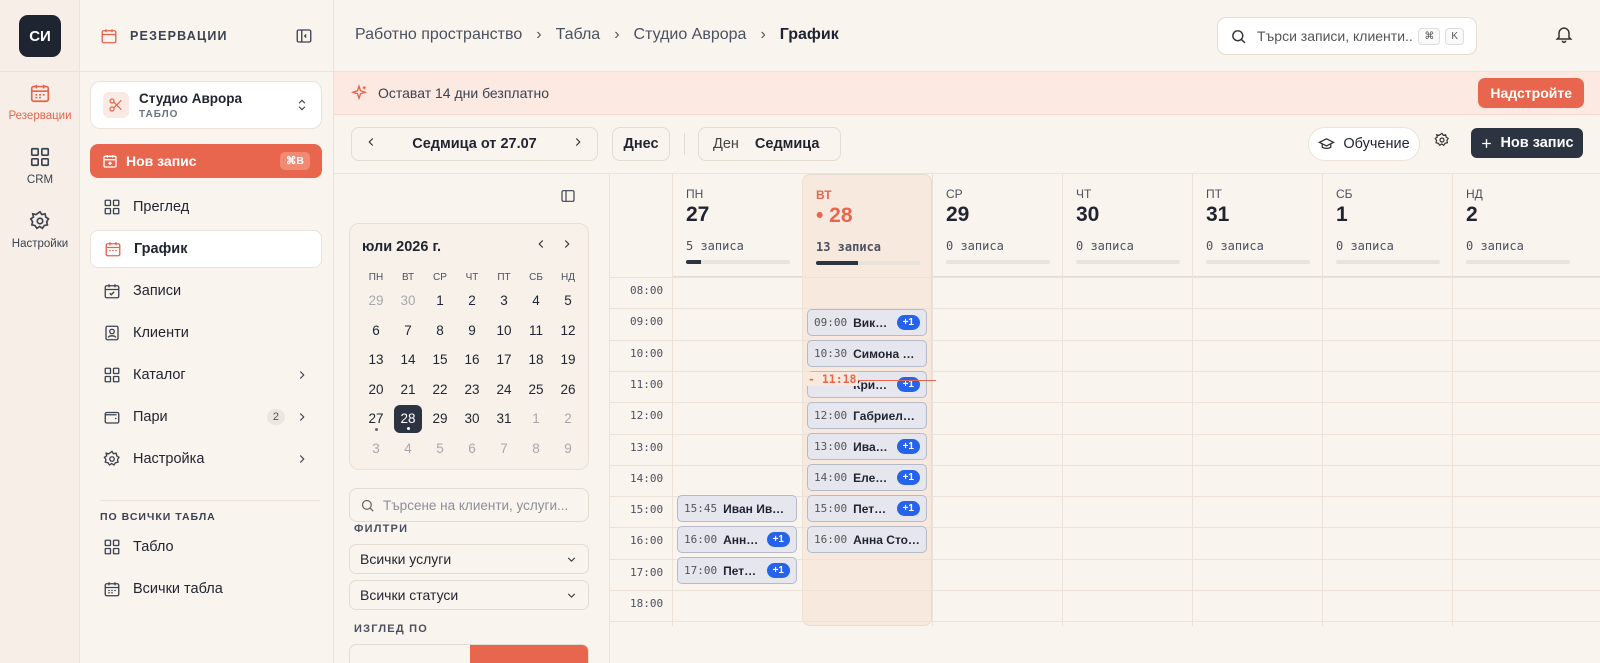  What do you see at coordinates (438, 35) in the screenshot?
I see `breadcrumb-item: Работно пространство` at bounding box center [438, 35].